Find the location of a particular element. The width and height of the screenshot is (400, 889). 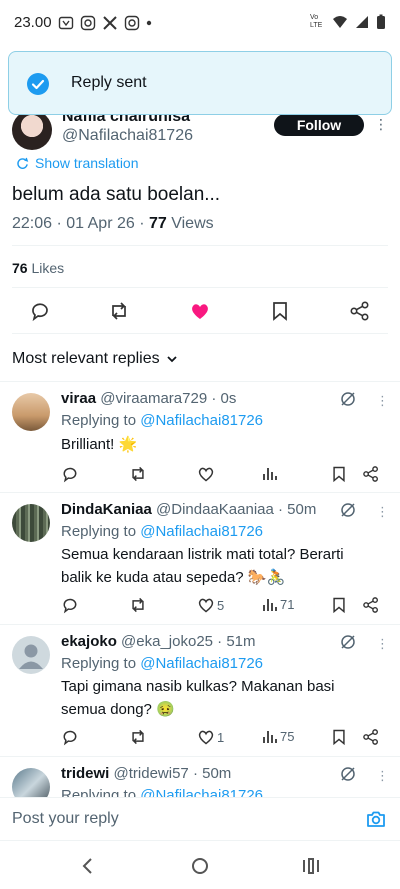

battery-icon is located at coordinates (381, 21).